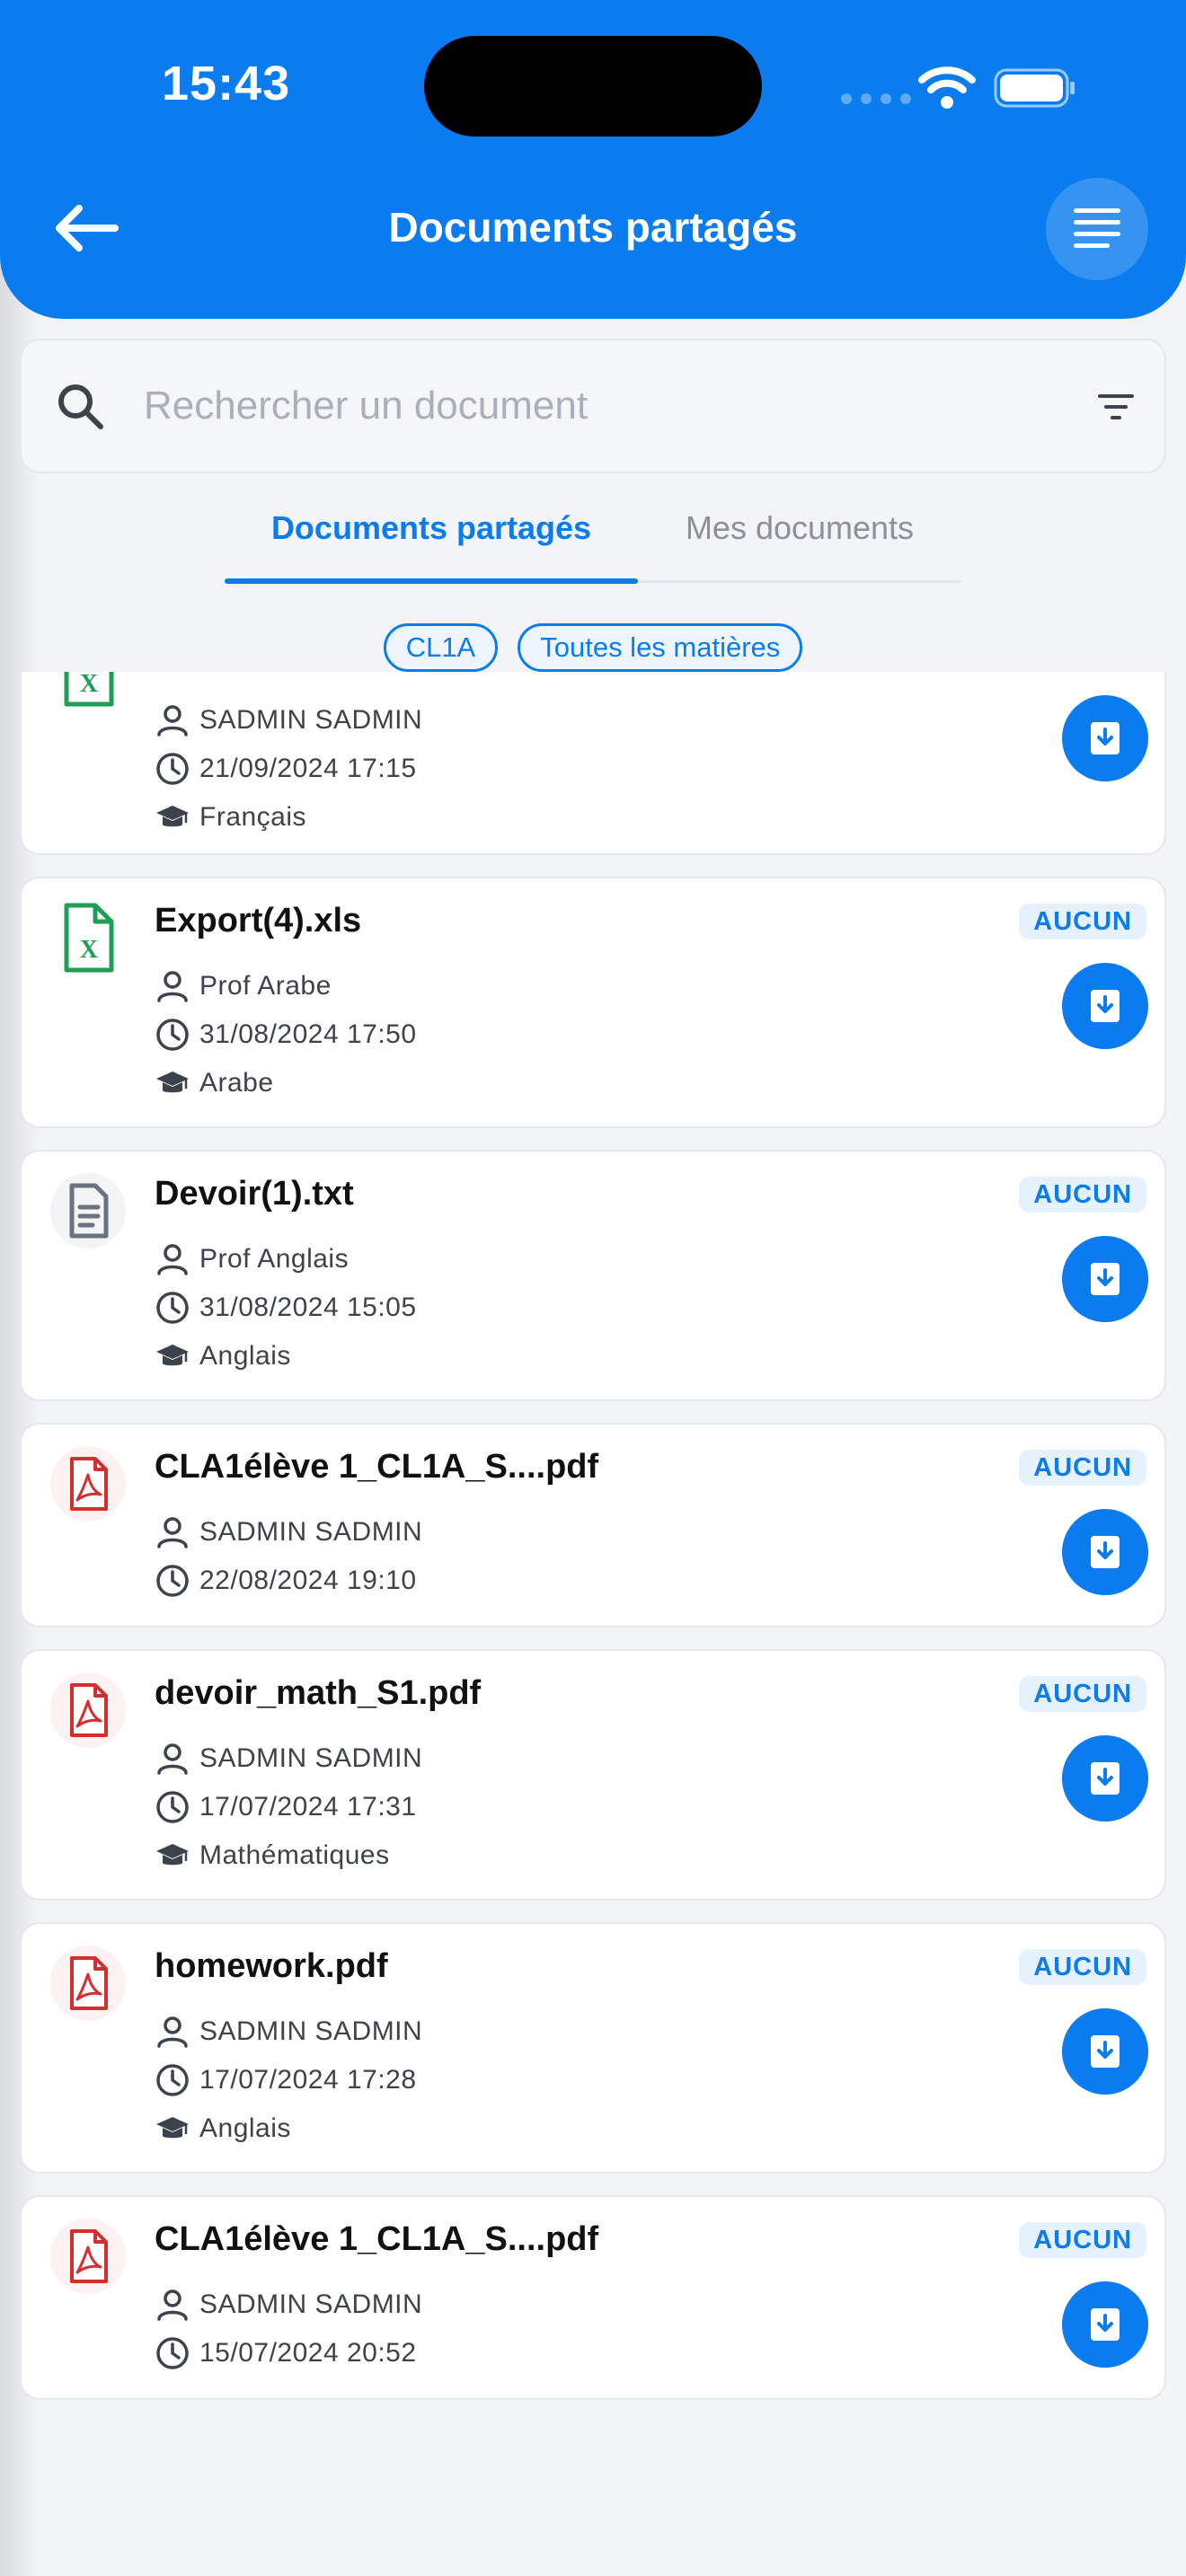 This screenshot has width=1186, height=2576. What do you see at coordinates (80, 406) in the screenshot?
I see `search-icon` at bounding box center [80, 406].